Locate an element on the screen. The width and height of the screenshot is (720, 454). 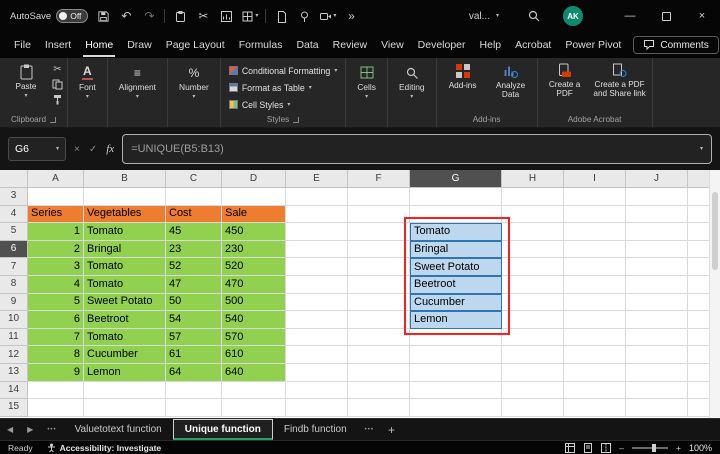
cell-I11 is located at coordinates (595, 337).